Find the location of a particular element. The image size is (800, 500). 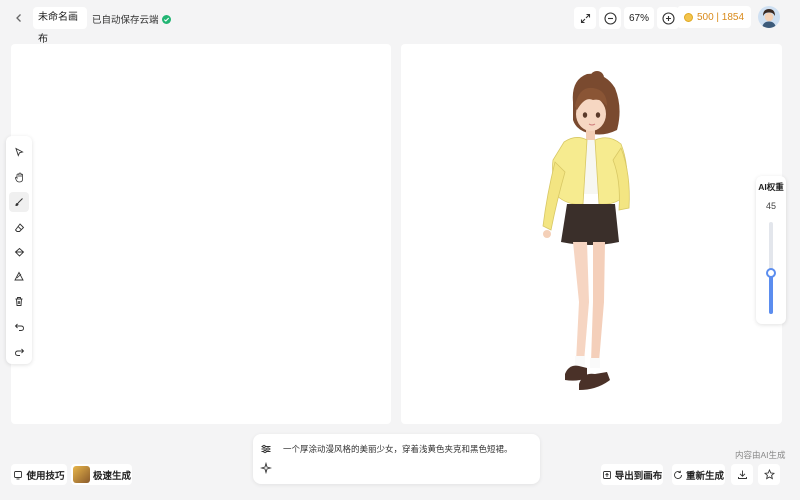

bucket-icon is located at coordinates (19, 252).